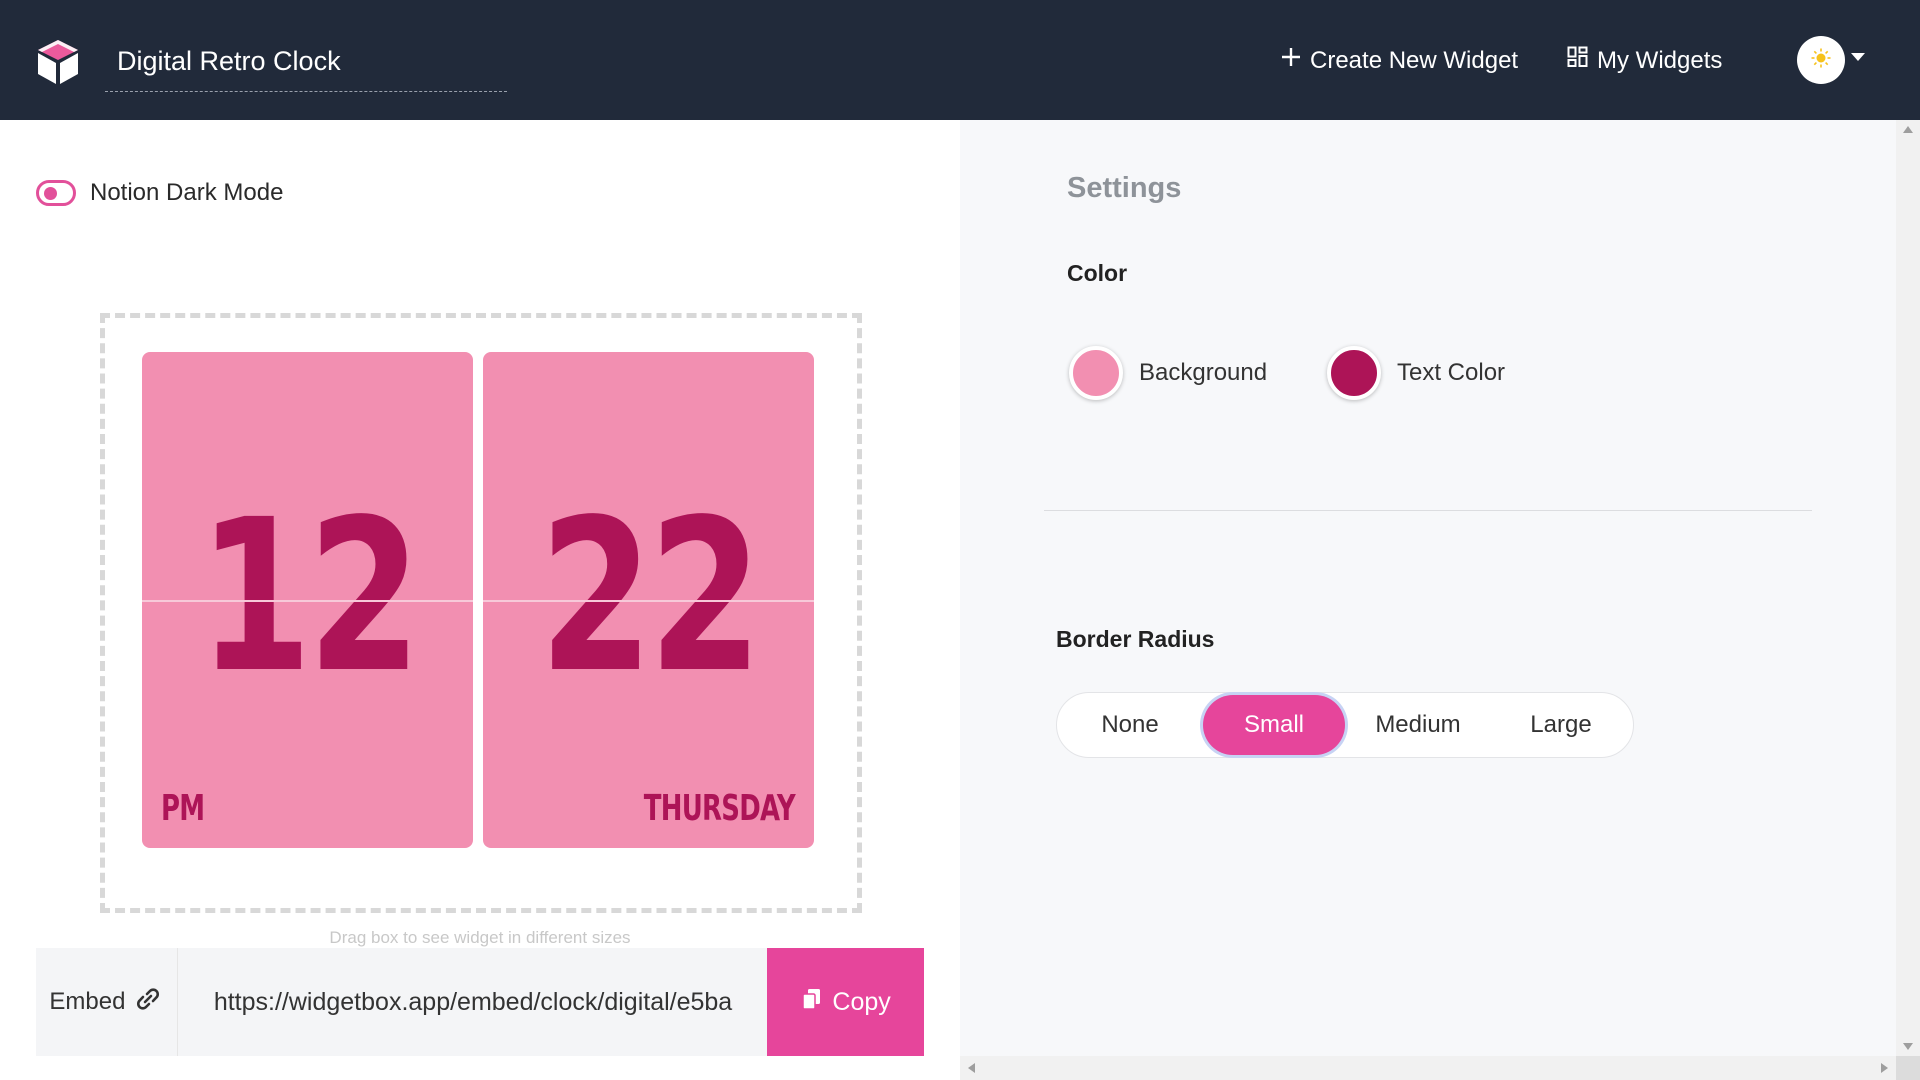  Describe the element at coordinates (306, 64) in the screenshot. I see `widget-title-input: Digital Retro Clock` at that location.